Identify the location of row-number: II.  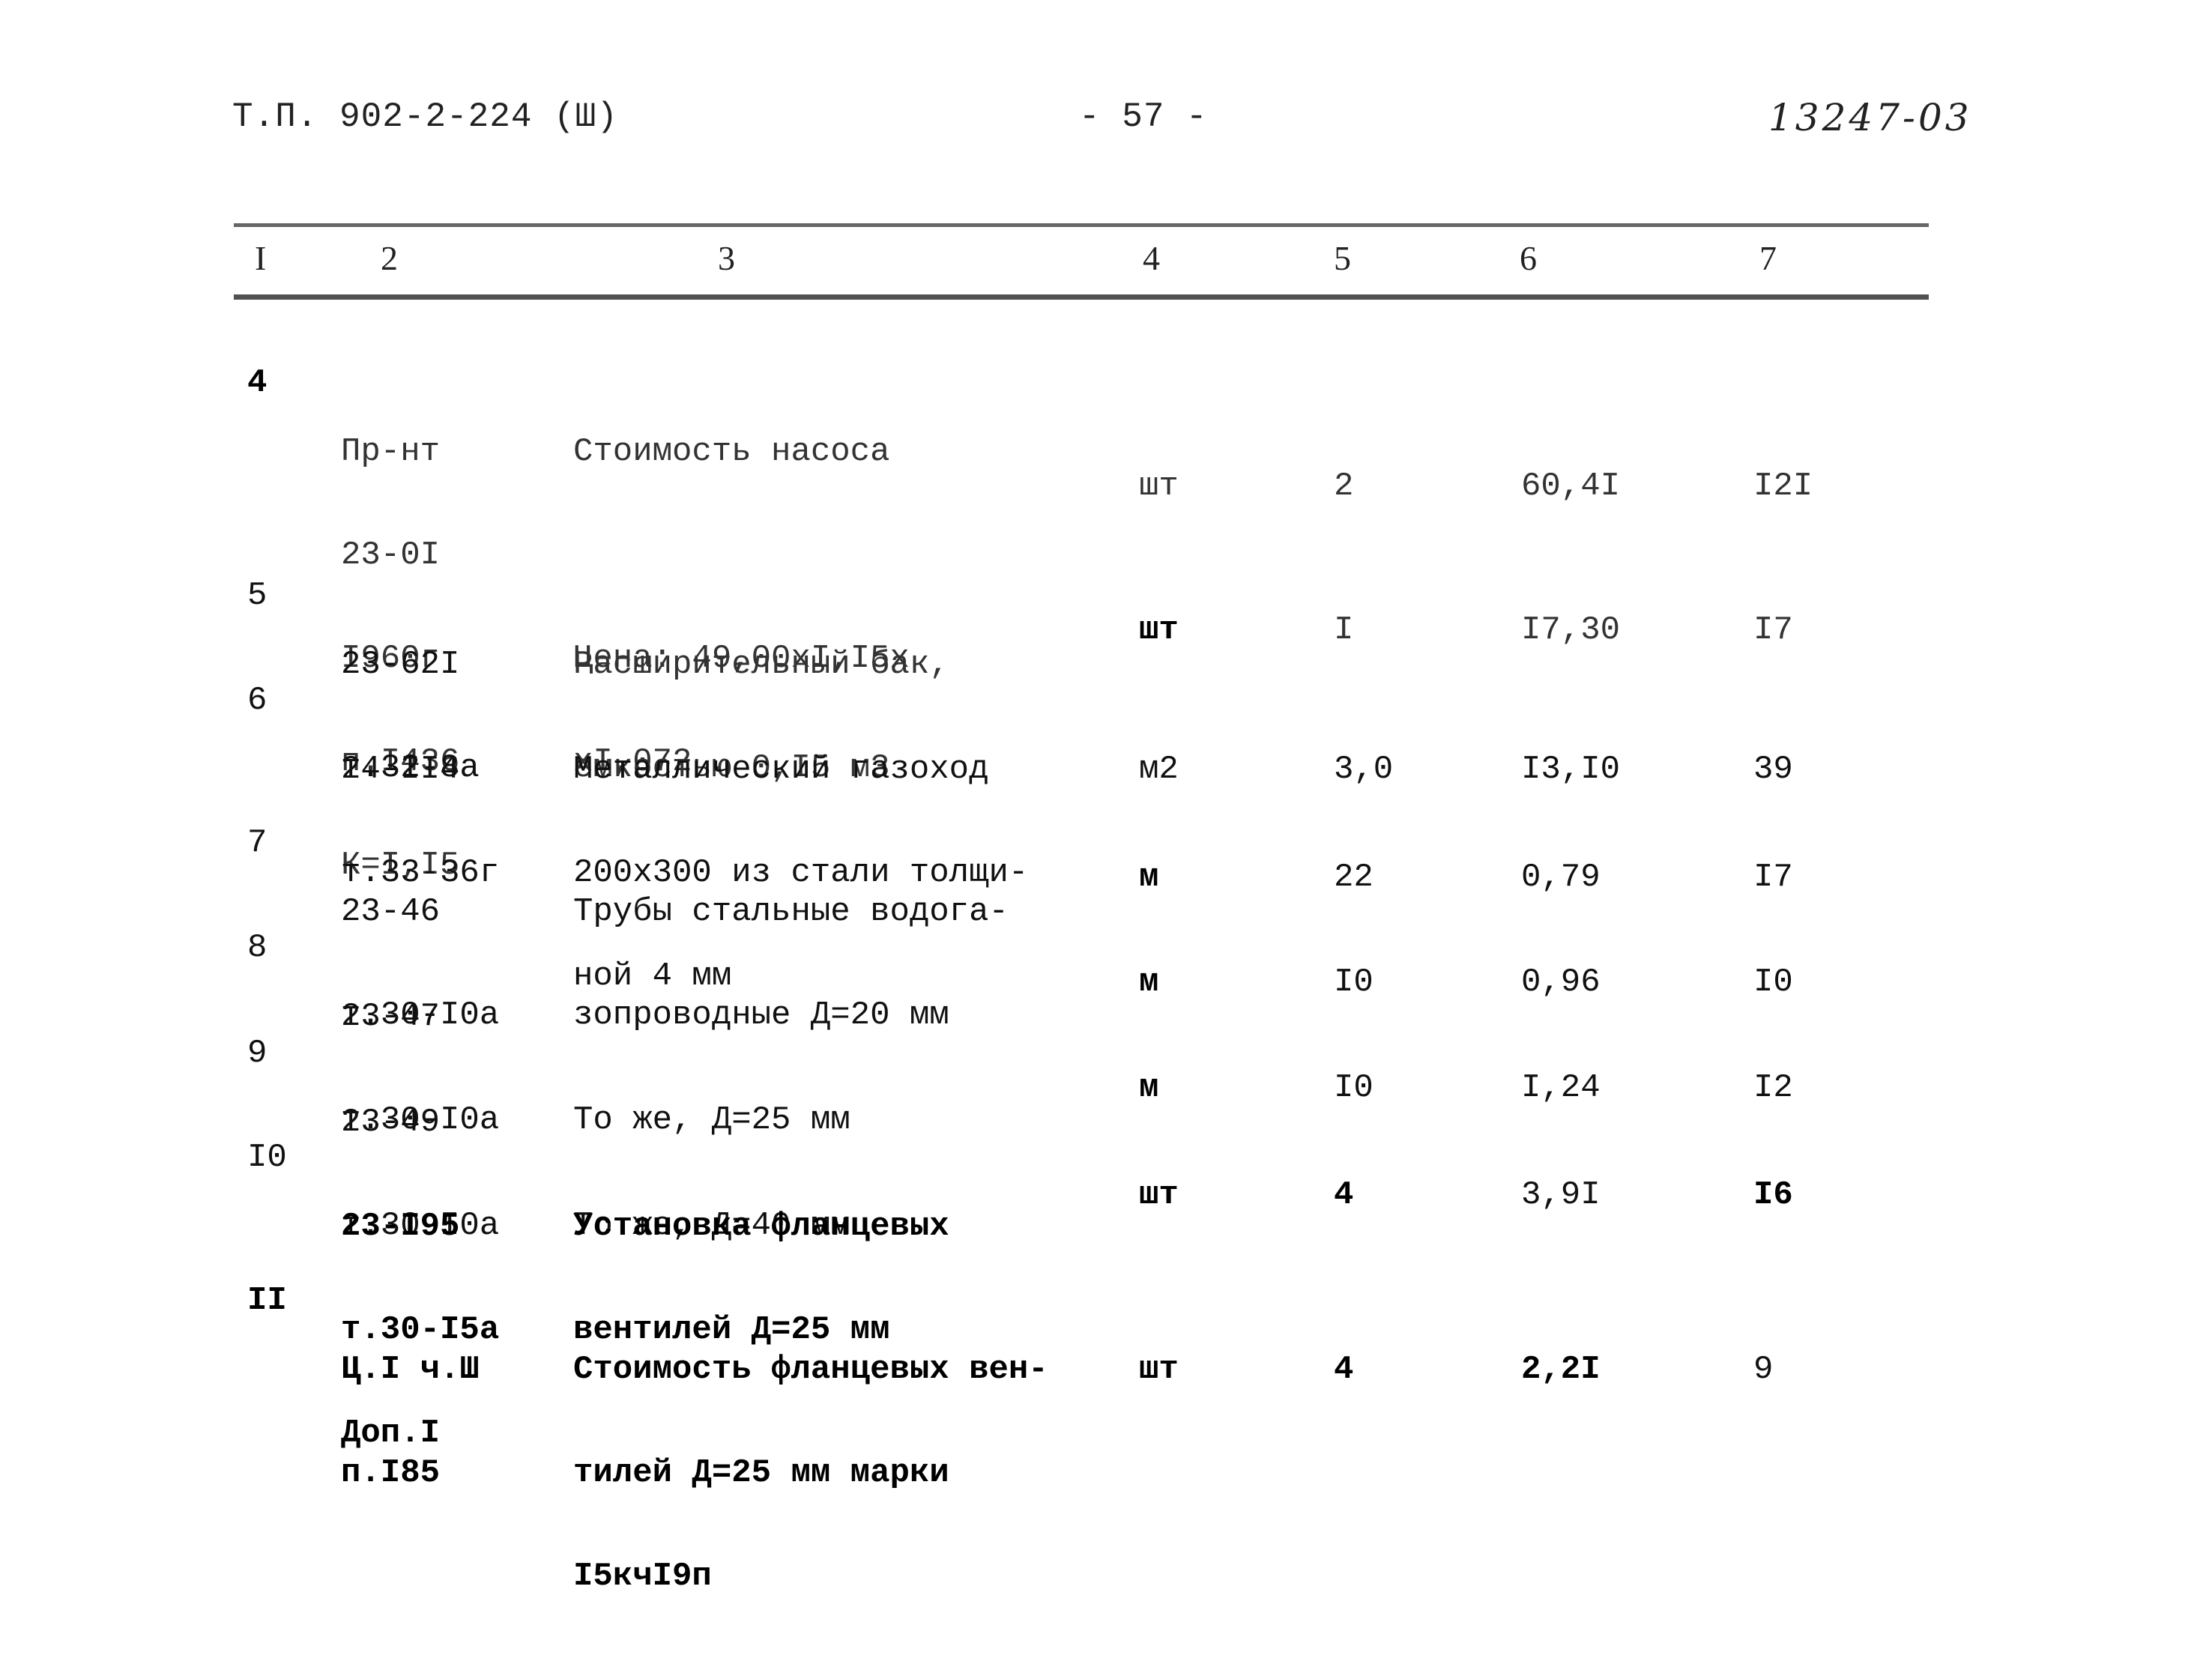
(267, 1300).